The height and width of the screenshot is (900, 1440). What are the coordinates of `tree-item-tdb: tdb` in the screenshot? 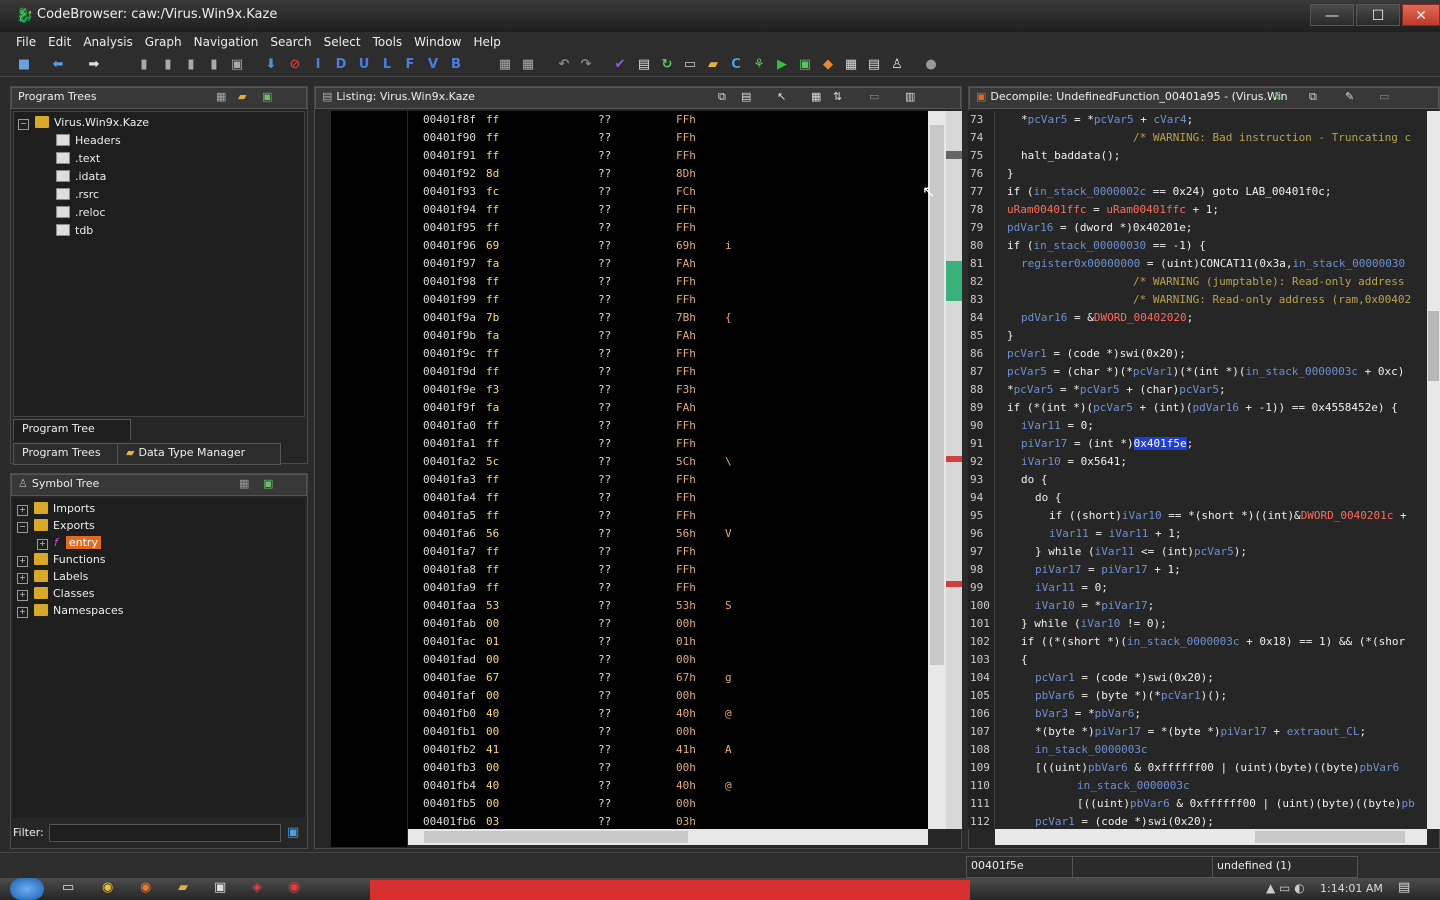 It's located at (74, 231).